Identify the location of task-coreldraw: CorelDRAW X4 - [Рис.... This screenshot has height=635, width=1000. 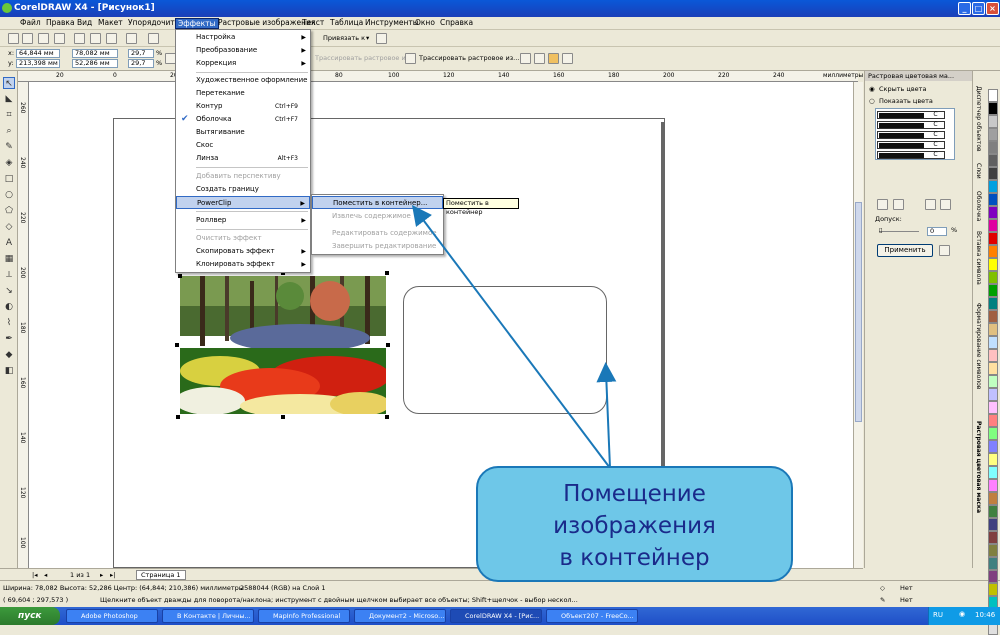
(496, 616).